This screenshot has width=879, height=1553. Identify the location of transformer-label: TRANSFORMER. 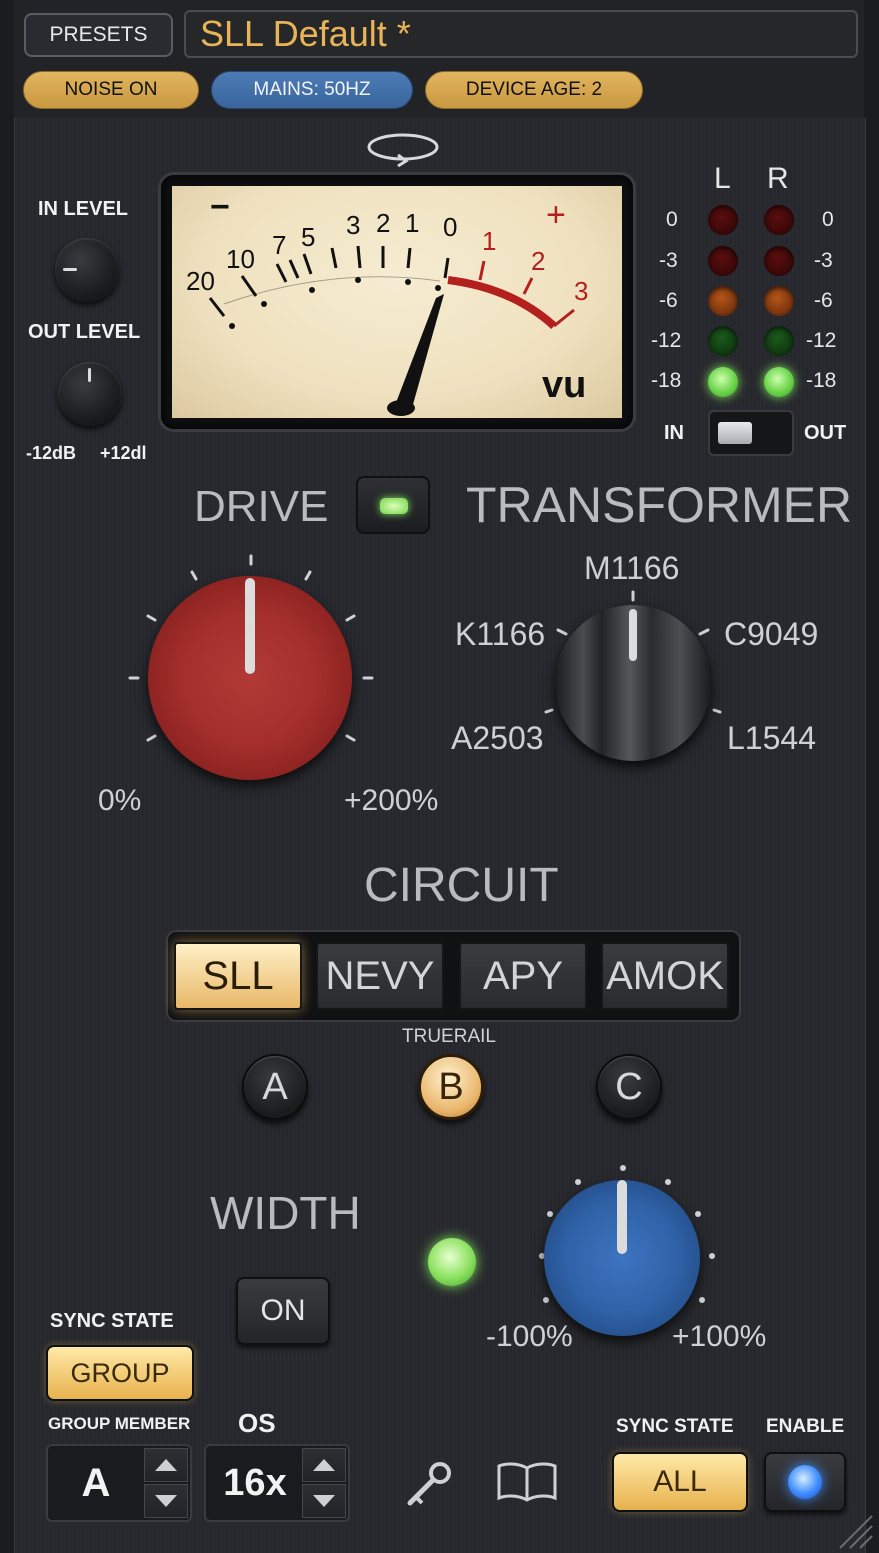
(659, 505).